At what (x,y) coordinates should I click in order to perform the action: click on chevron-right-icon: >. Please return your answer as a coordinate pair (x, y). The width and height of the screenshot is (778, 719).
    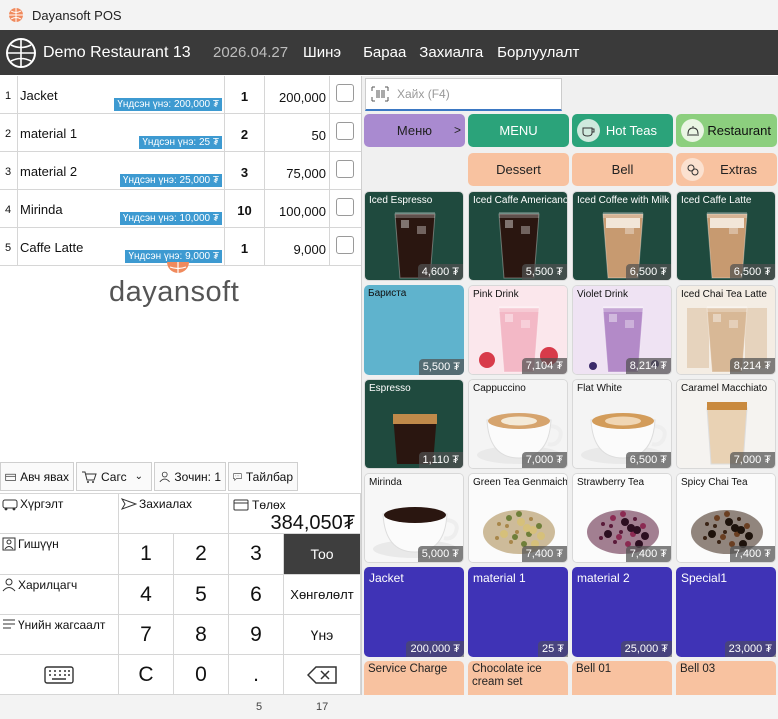
    Looking at the image, I should click on (457, 130).